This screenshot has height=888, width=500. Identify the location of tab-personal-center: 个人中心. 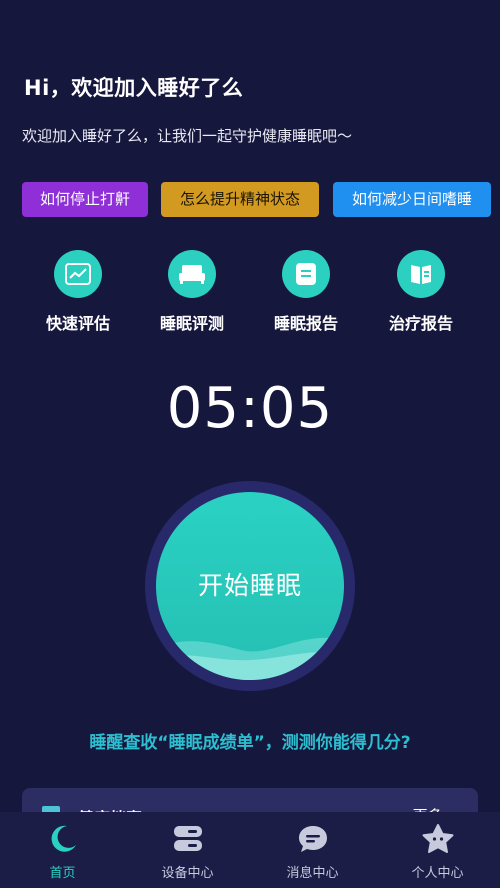
(437, 850).